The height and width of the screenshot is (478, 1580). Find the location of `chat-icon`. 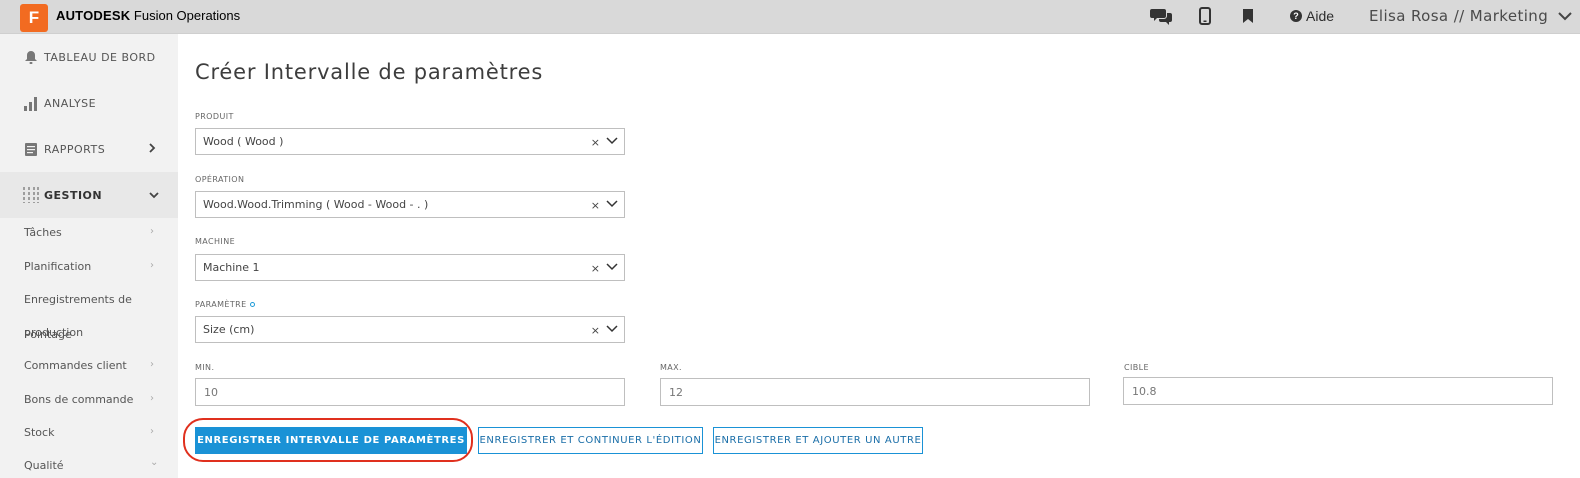

chat-icon is located at coordinates (1161, 16).